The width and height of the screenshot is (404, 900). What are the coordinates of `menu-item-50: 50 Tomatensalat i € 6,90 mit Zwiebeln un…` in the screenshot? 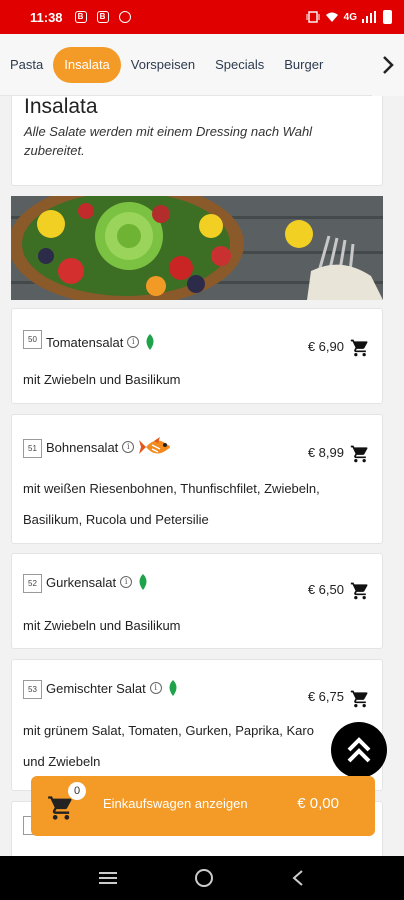 It's located at (197, 356).